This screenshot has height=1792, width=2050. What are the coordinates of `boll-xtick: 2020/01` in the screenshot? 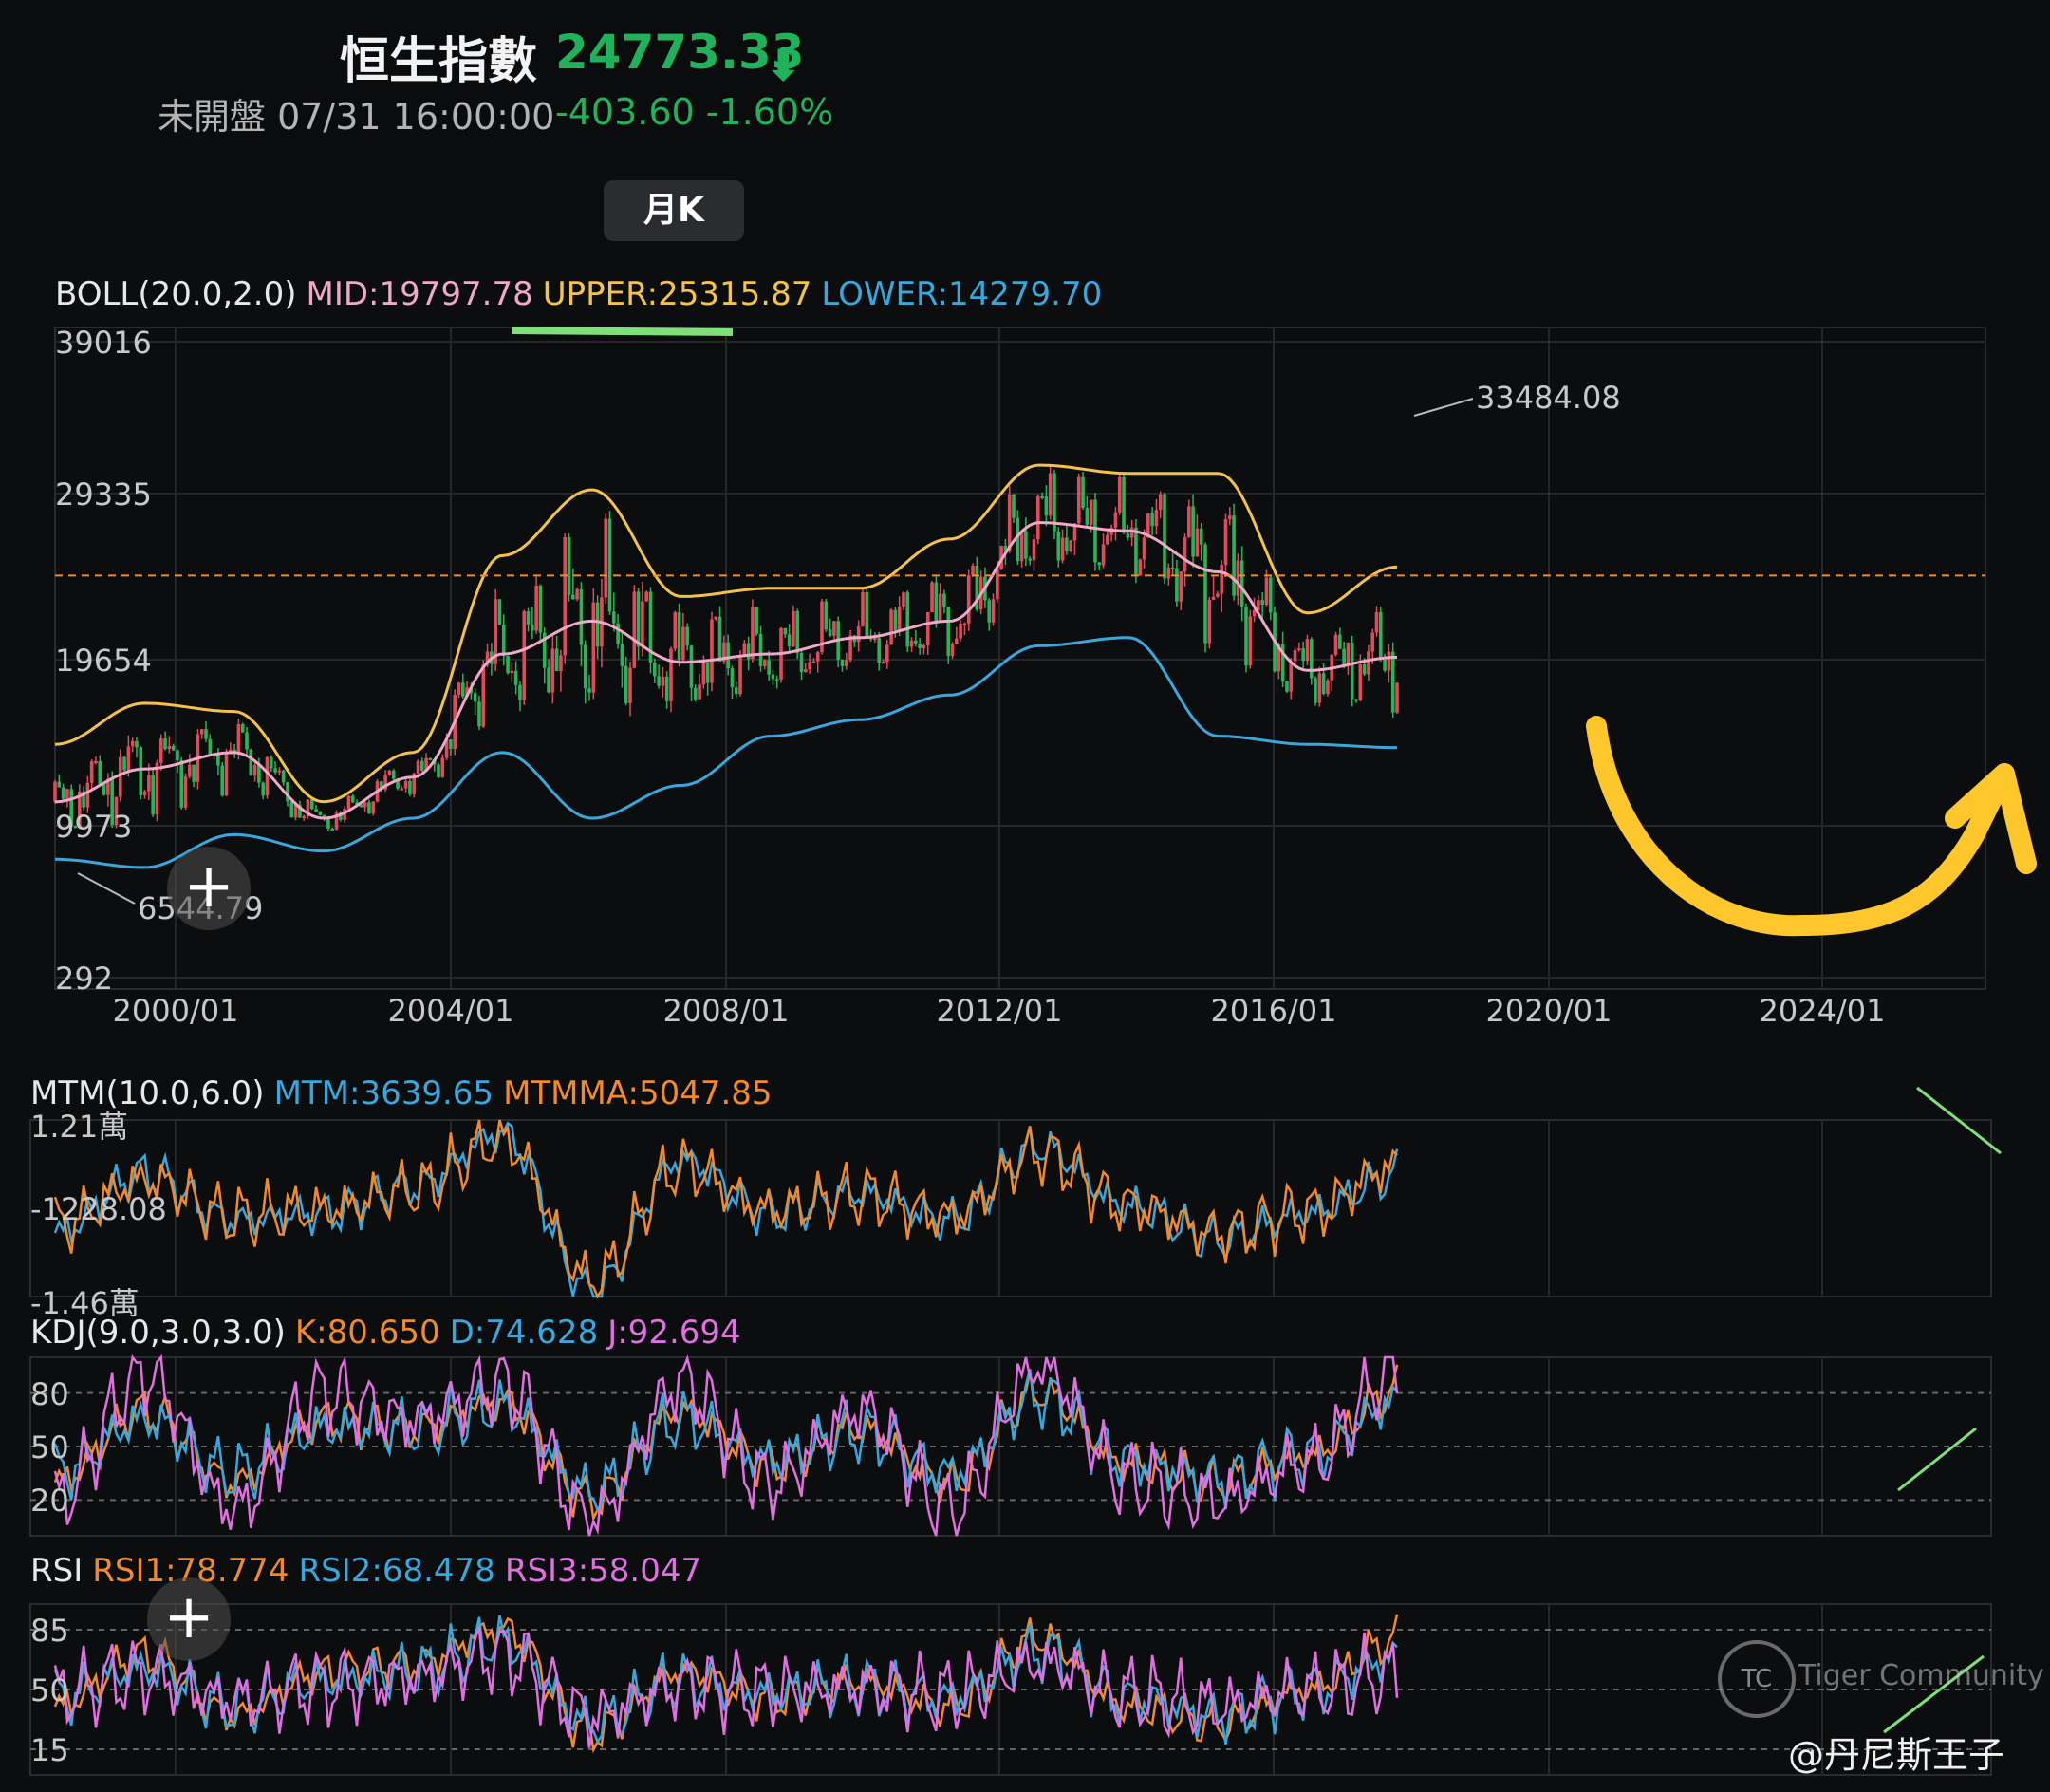 It's located at (1549, 1011).